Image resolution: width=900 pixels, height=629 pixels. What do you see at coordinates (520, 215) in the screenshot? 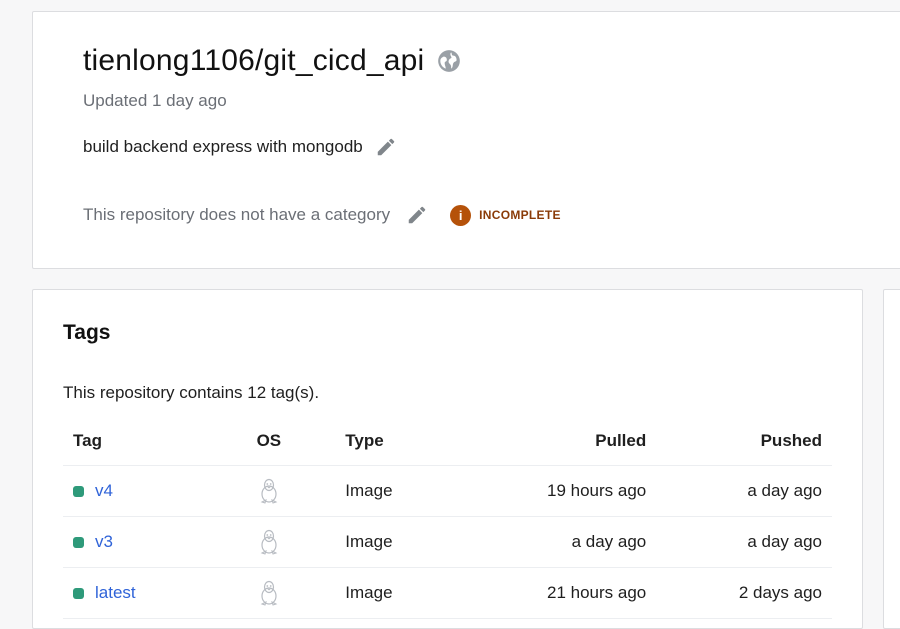
I see `badge-label: INCOMPLETE` at bounding box center [520, 215].